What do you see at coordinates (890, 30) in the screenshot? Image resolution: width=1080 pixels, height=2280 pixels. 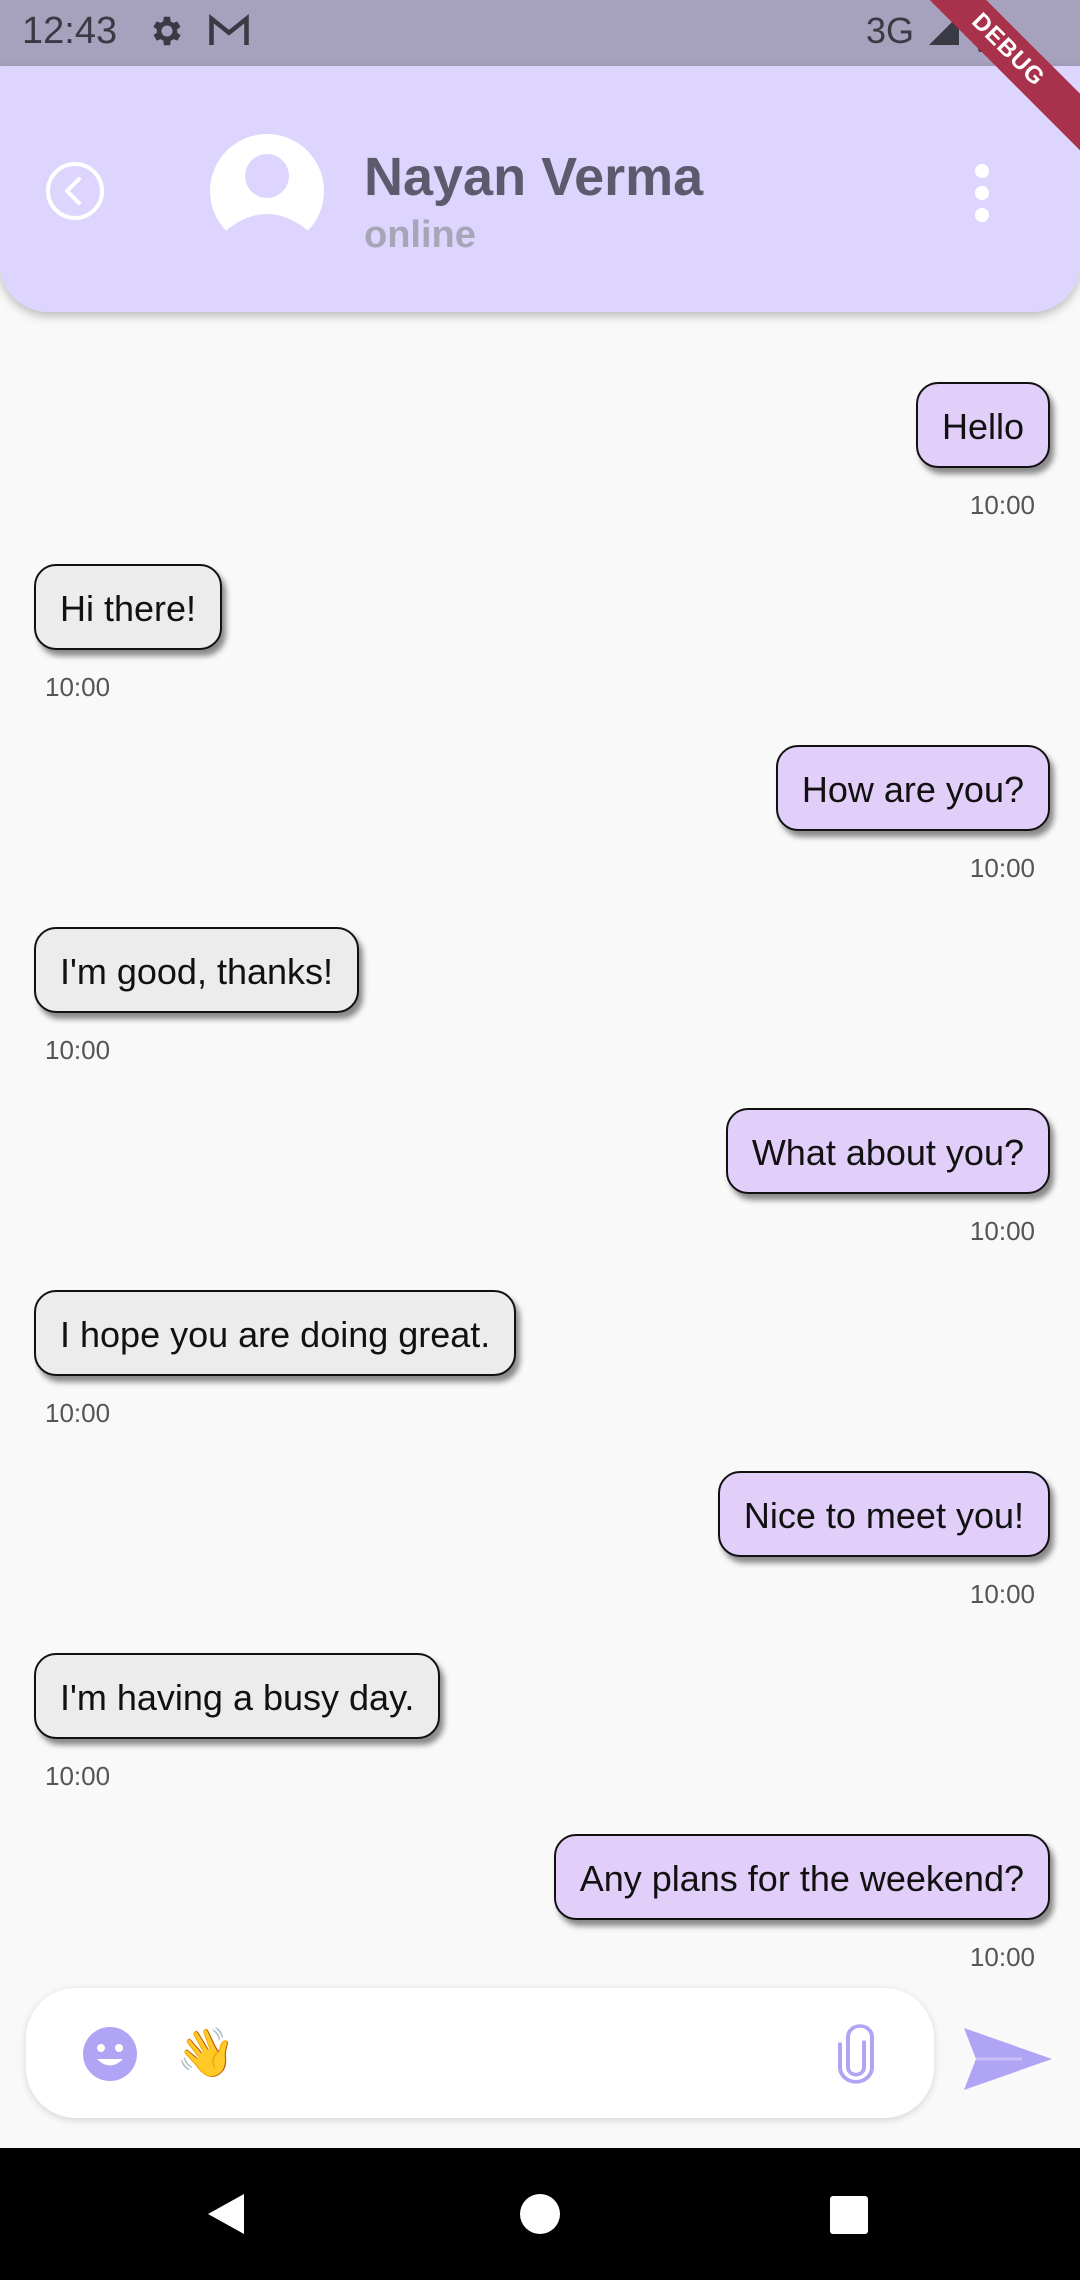 I see `network-type: 3G` at bounding box center [890, 30].